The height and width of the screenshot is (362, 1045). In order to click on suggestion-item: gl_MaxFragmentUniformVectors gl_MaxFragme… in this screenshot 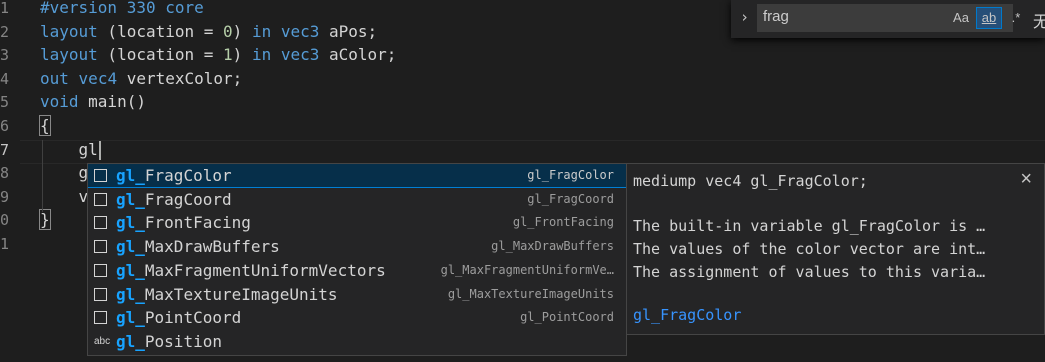, I will do `click(357, 270)`.